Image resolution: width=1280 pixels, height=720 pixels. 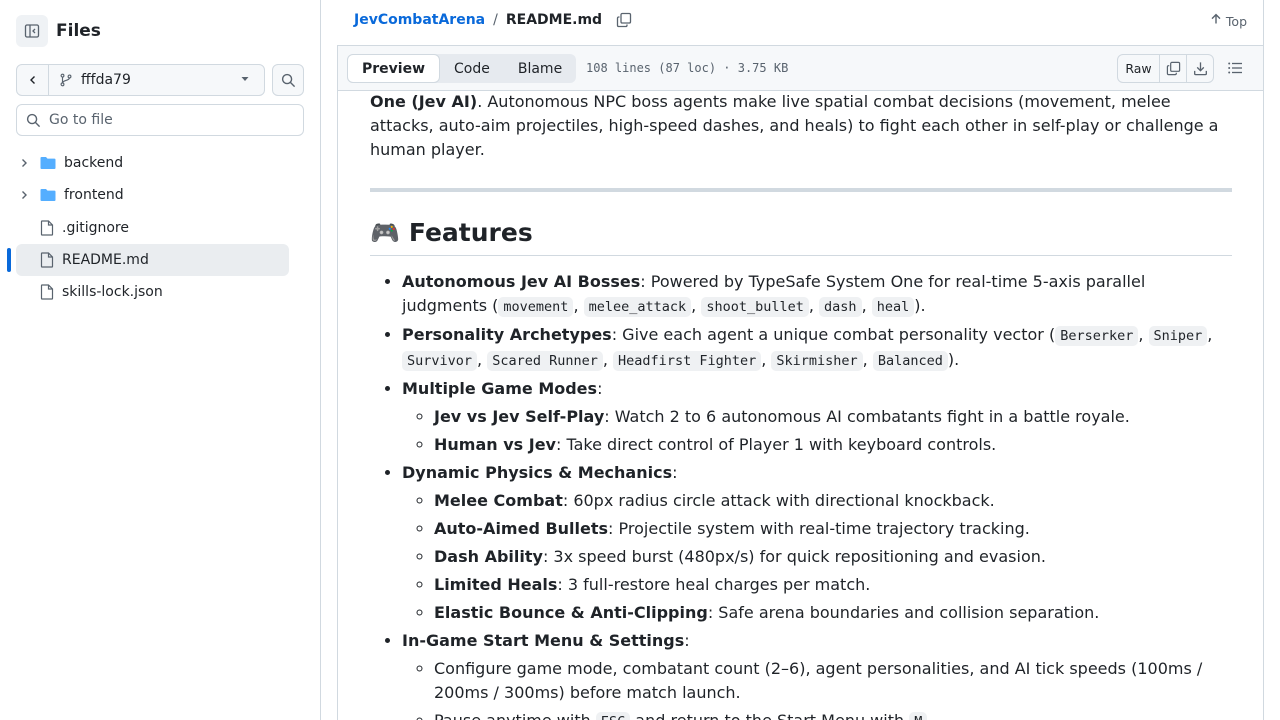 What do you see at coordinates (571, 612) in the screenshot?
I see `sub-item-title: Elastic Bounce & Anti-Clipping` at bounding box center [571, 612].